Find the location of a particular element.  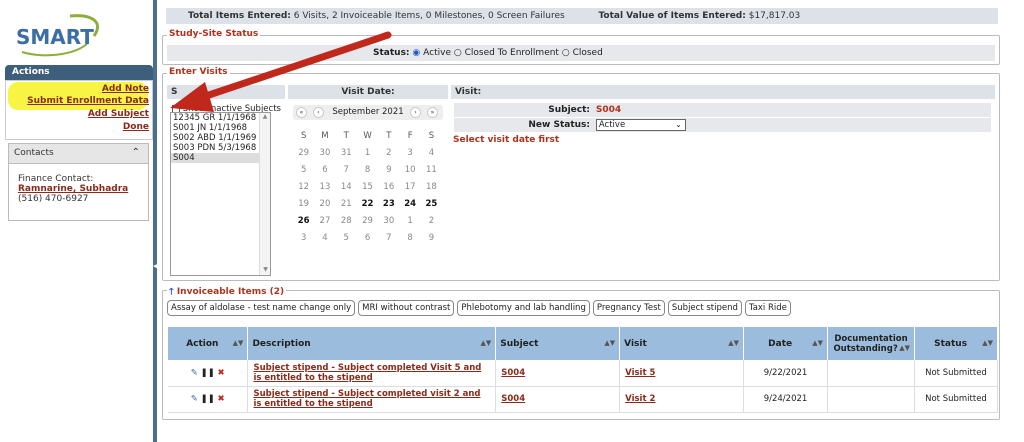

col-action: Action ▲▼ is located at coordinates (208, 343).